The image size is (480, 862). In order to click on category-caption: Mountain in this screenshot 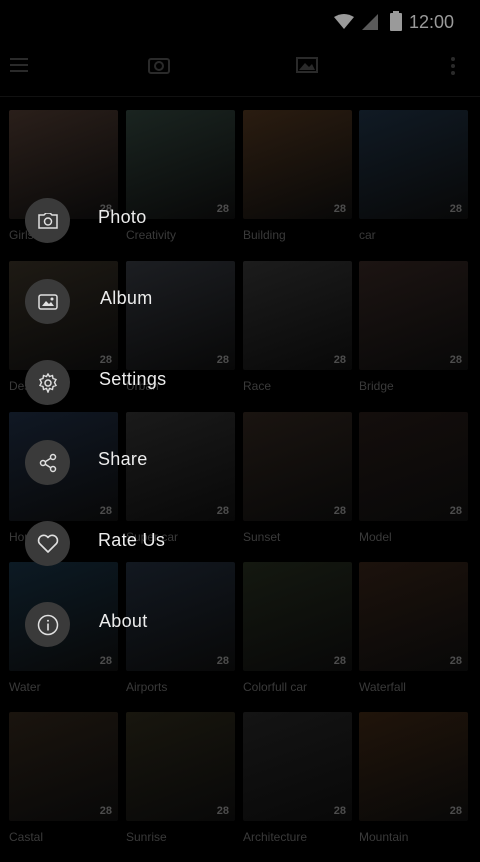, I will do `click(384, 837)`.